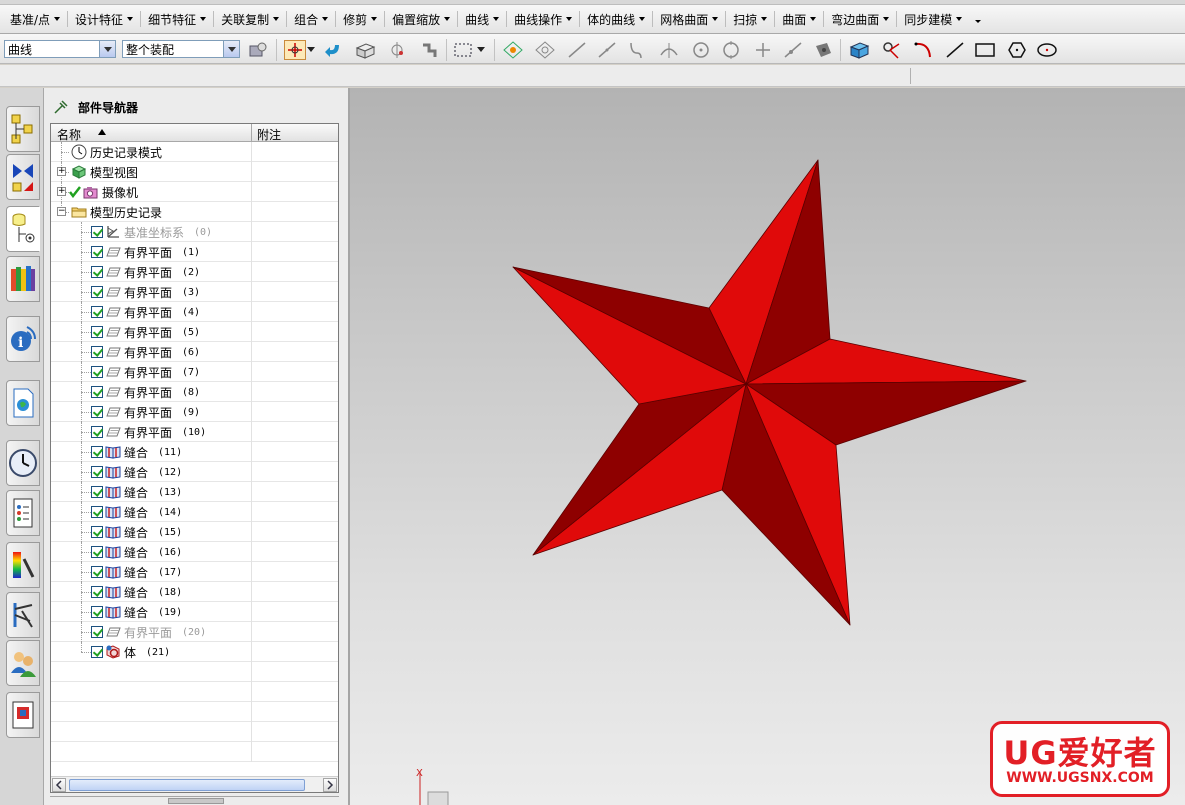  Describe the element at coordinates (23, 565) in the screenshot. I see `visualization-icon` at that location.